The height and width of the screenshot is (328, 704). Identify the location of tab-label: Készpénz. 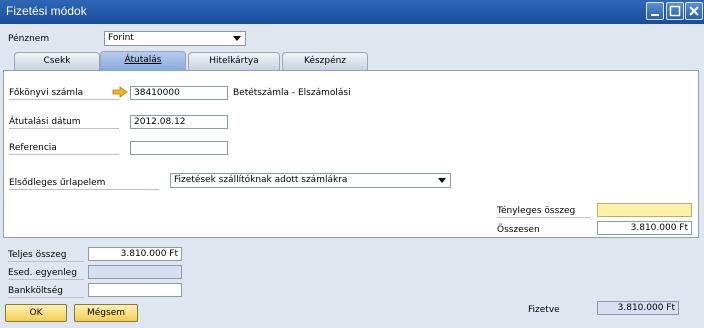
(325, 61).